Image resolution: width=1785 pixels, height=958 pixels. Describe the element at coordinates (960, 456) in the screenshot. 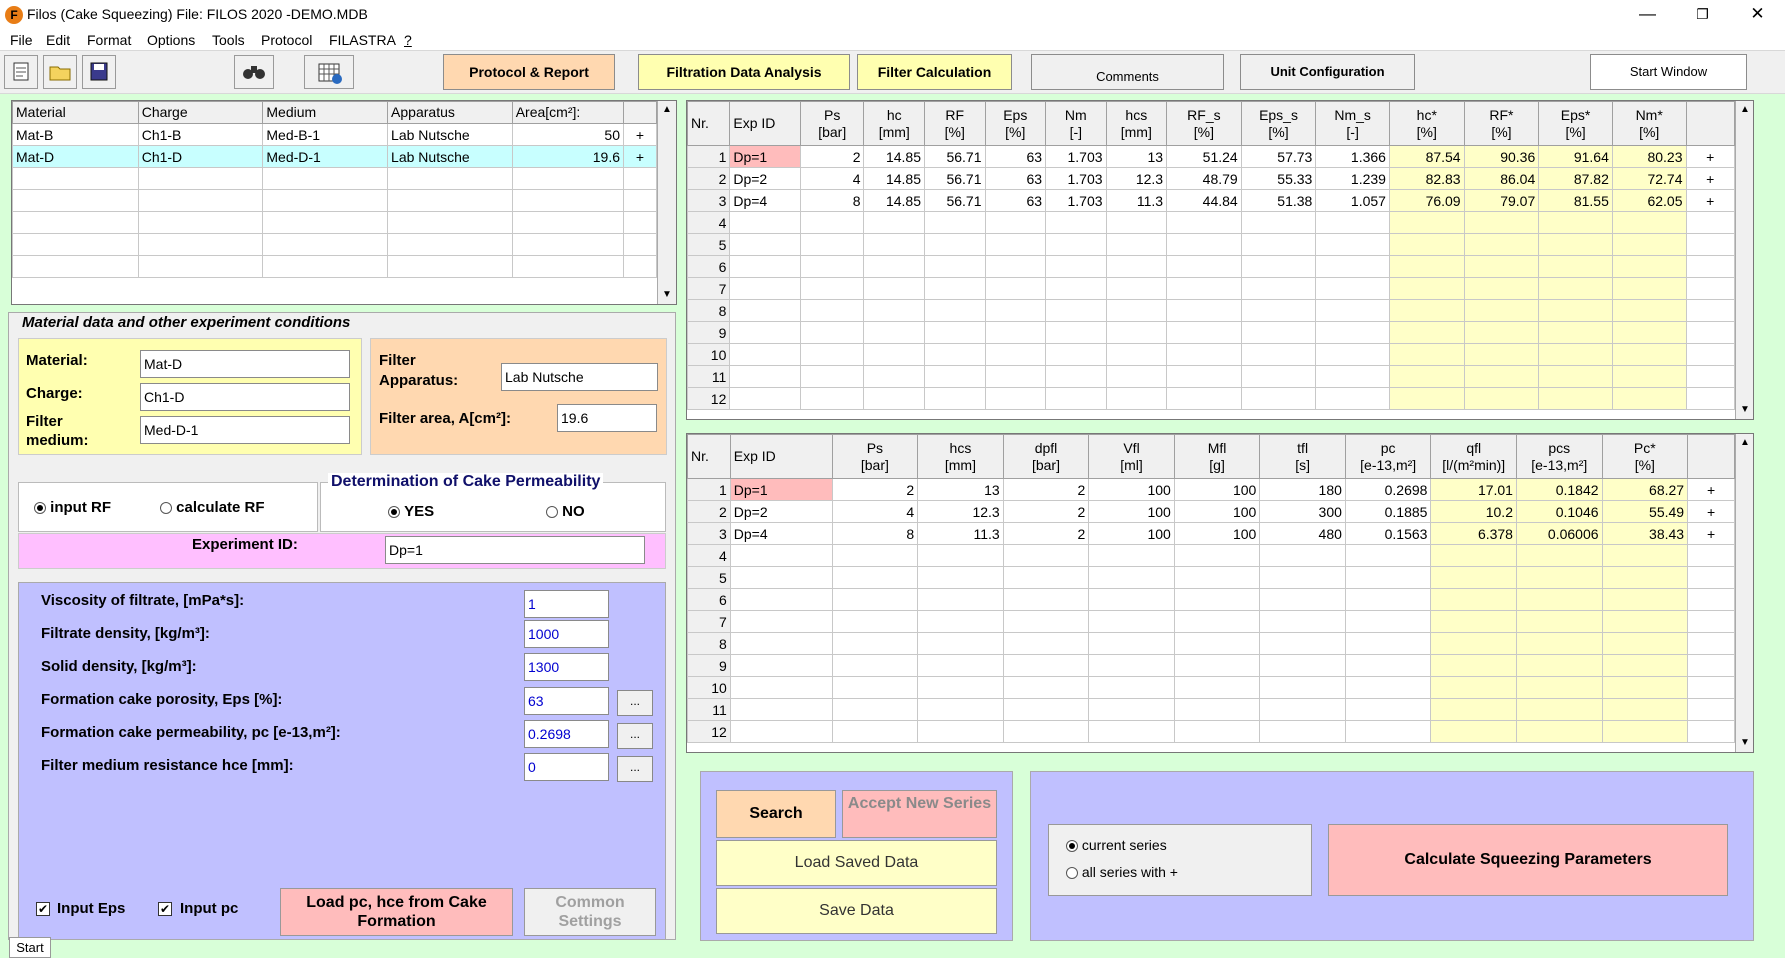

I see `col-header: hcs [mm]` at that location.